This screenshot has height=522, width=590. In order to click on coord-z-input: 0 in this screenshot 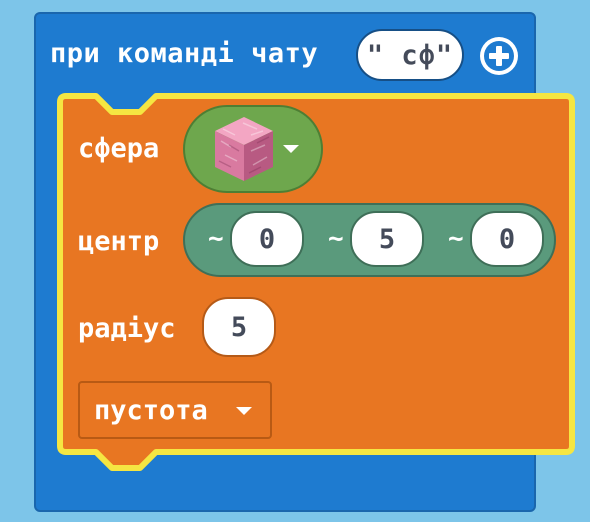, I will do `click(507, 239)`.